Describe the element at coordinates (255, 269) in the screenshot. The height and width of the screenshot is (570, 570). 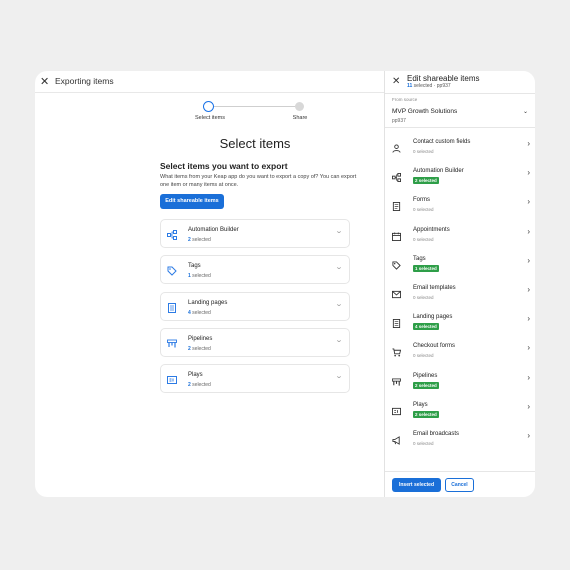
I see `category-card: Tags 1 selected ⌄` at that location.